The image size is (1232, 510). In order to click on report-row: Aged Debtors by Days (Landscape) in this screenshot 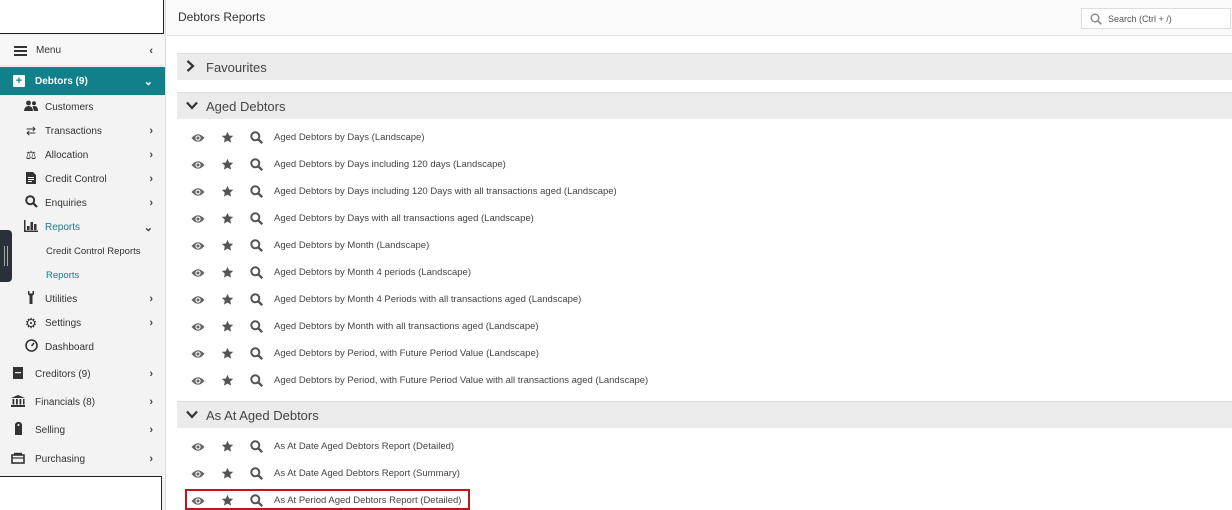, I will do `click(704, 137)`.